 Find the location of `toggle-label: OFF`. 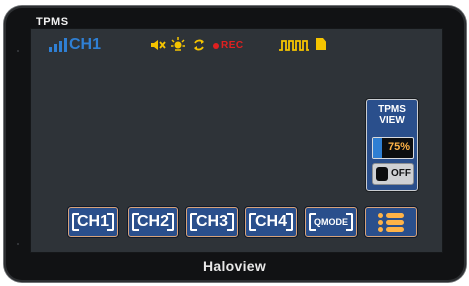

toggle-label: OFF is located at coordinates (401, 173).